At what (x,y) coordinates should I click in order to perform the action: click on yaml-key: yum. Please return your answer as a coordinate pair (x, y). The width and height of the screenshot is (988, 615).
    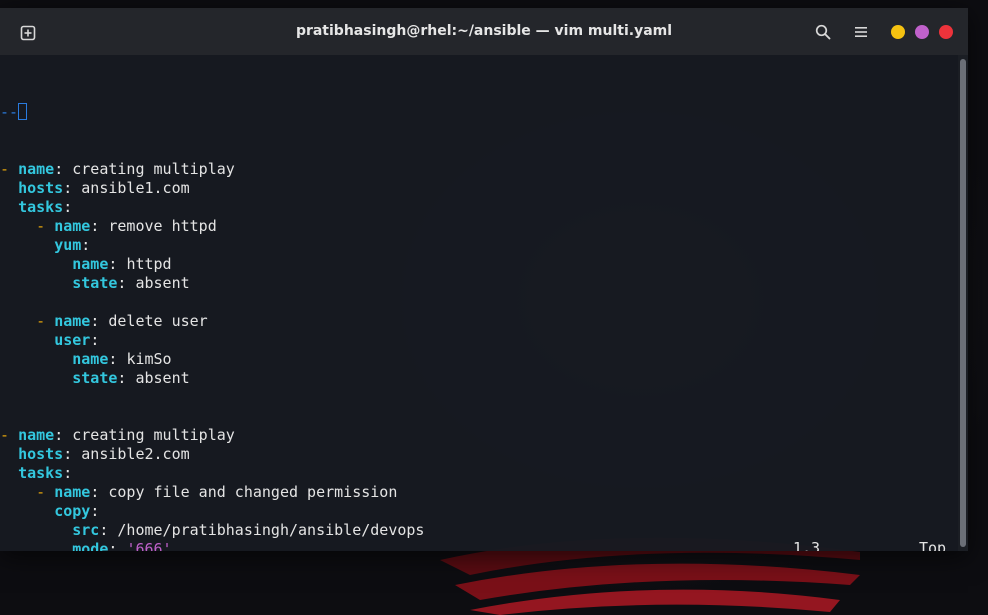
    Looking at the image, I should click on (68, 245).